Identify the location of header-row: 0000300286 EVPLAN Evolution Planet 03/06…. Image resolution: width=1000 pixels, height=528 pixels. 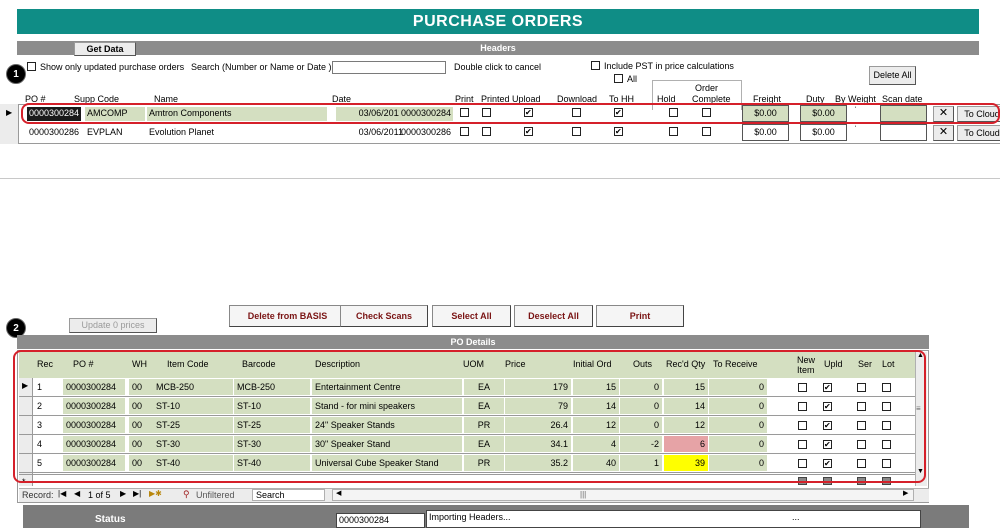
(509, 133).